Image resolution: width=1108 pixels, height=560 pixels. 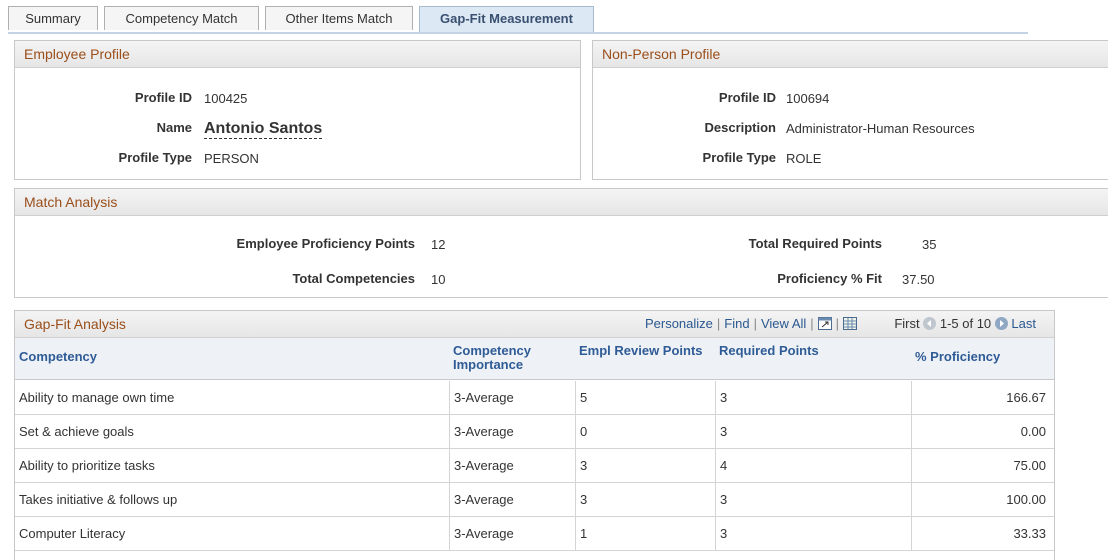 I want to click on total-req-label: Total Required Points, so click(x=815, y=243).